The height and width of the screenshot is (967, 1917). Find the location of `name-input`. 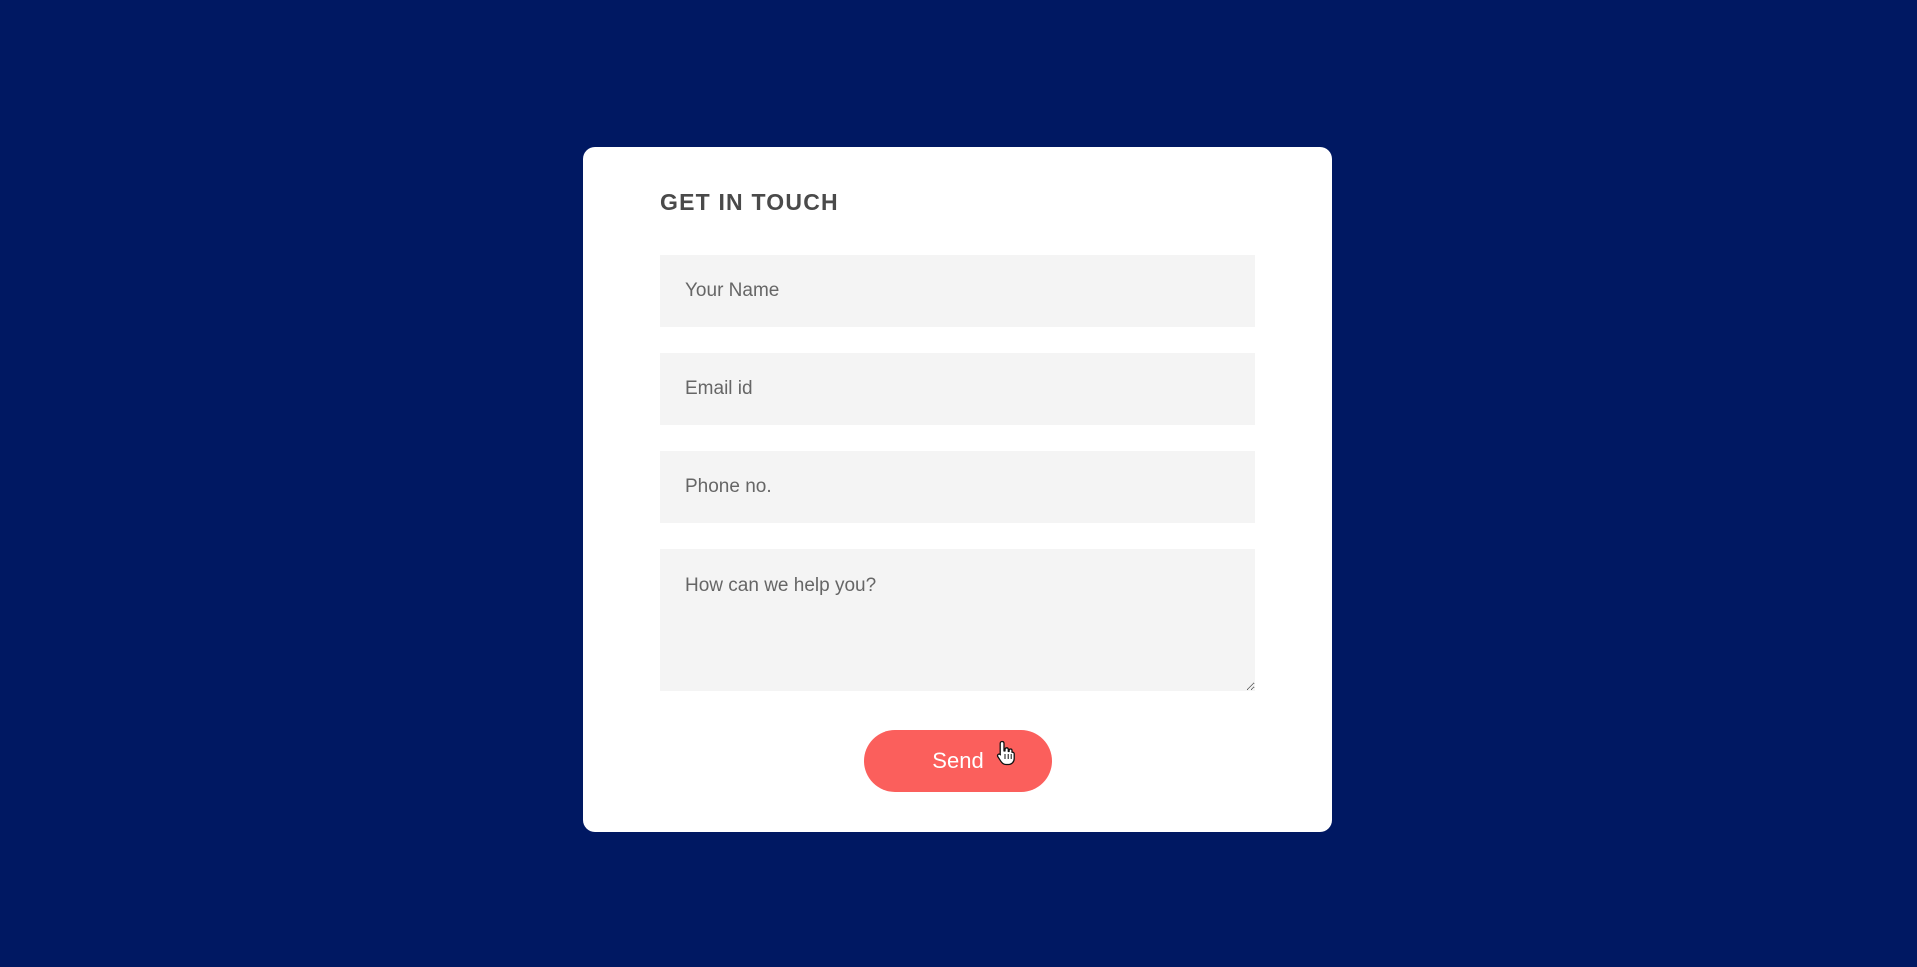

name-input is located at coordinates (957, 291).